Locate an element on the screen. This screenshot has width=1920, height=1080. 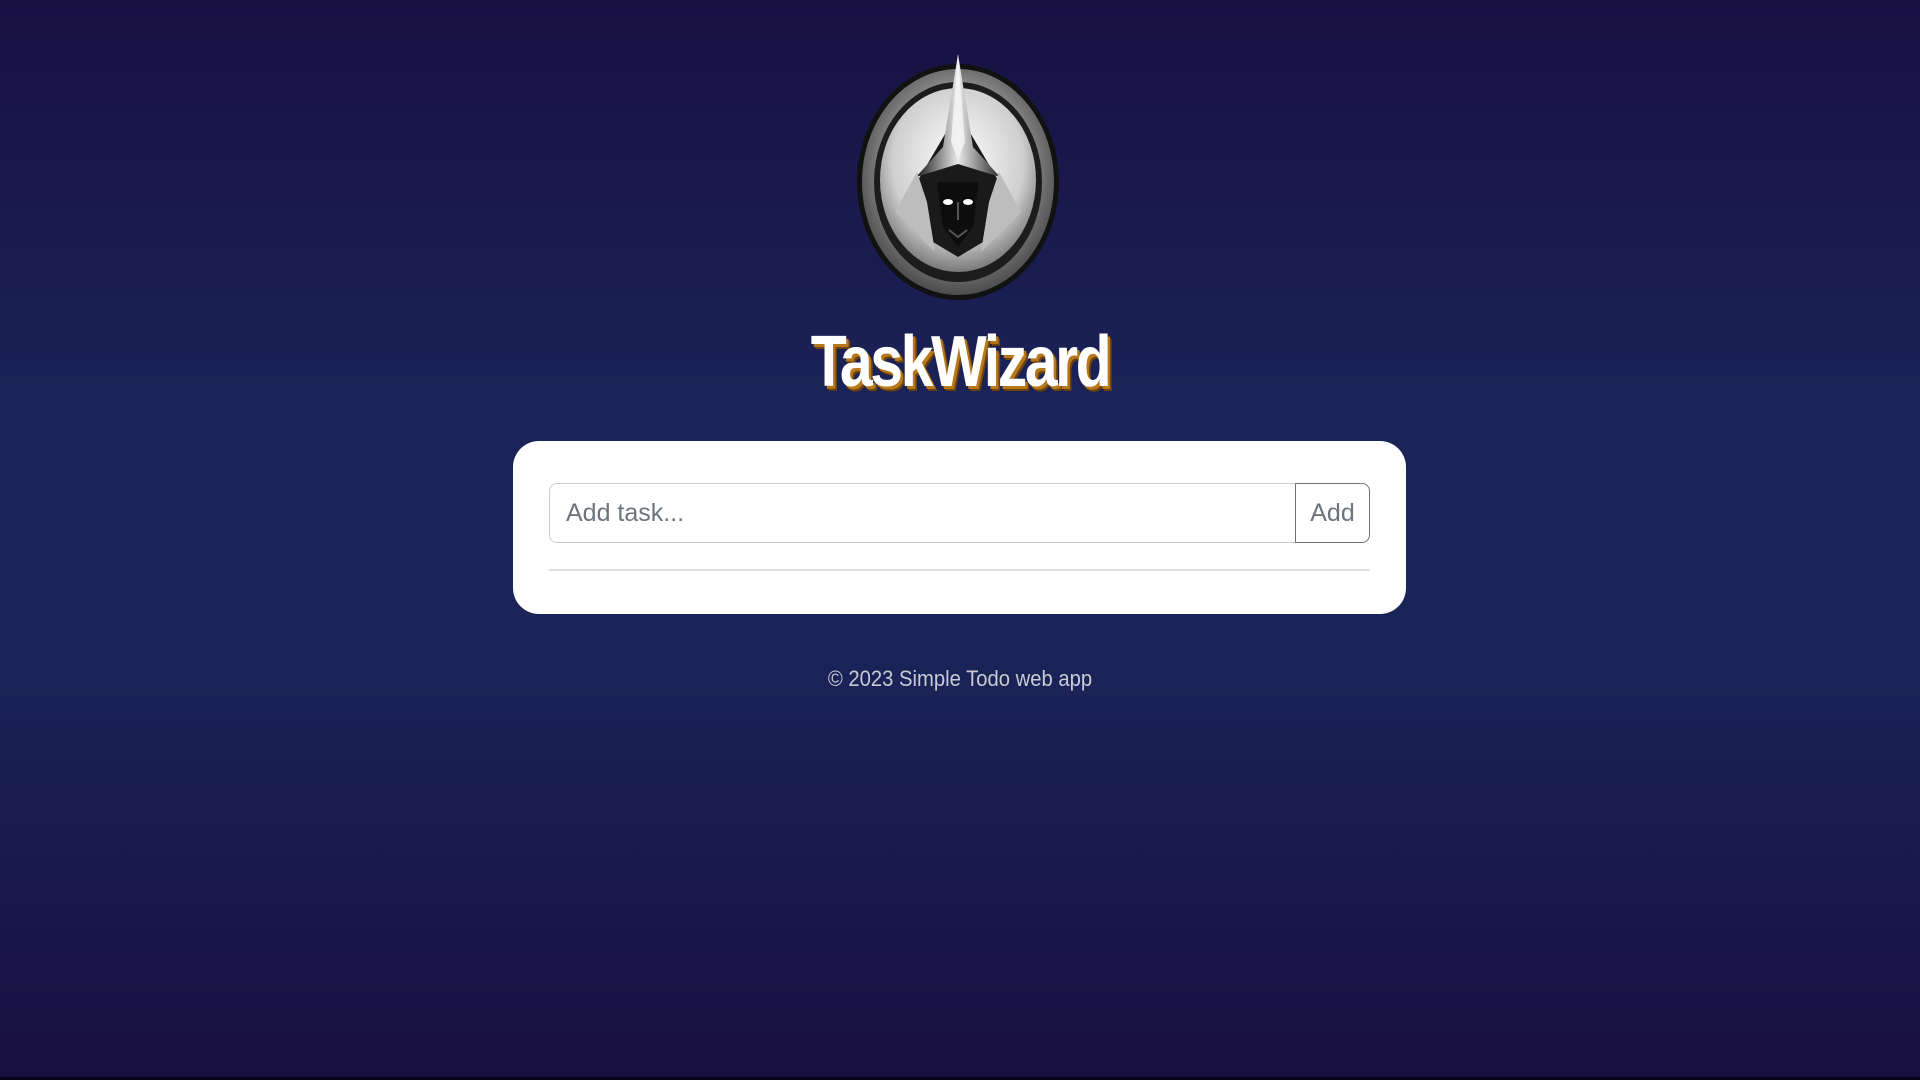
add-task-form: Add is located at coordinates (959, 513).